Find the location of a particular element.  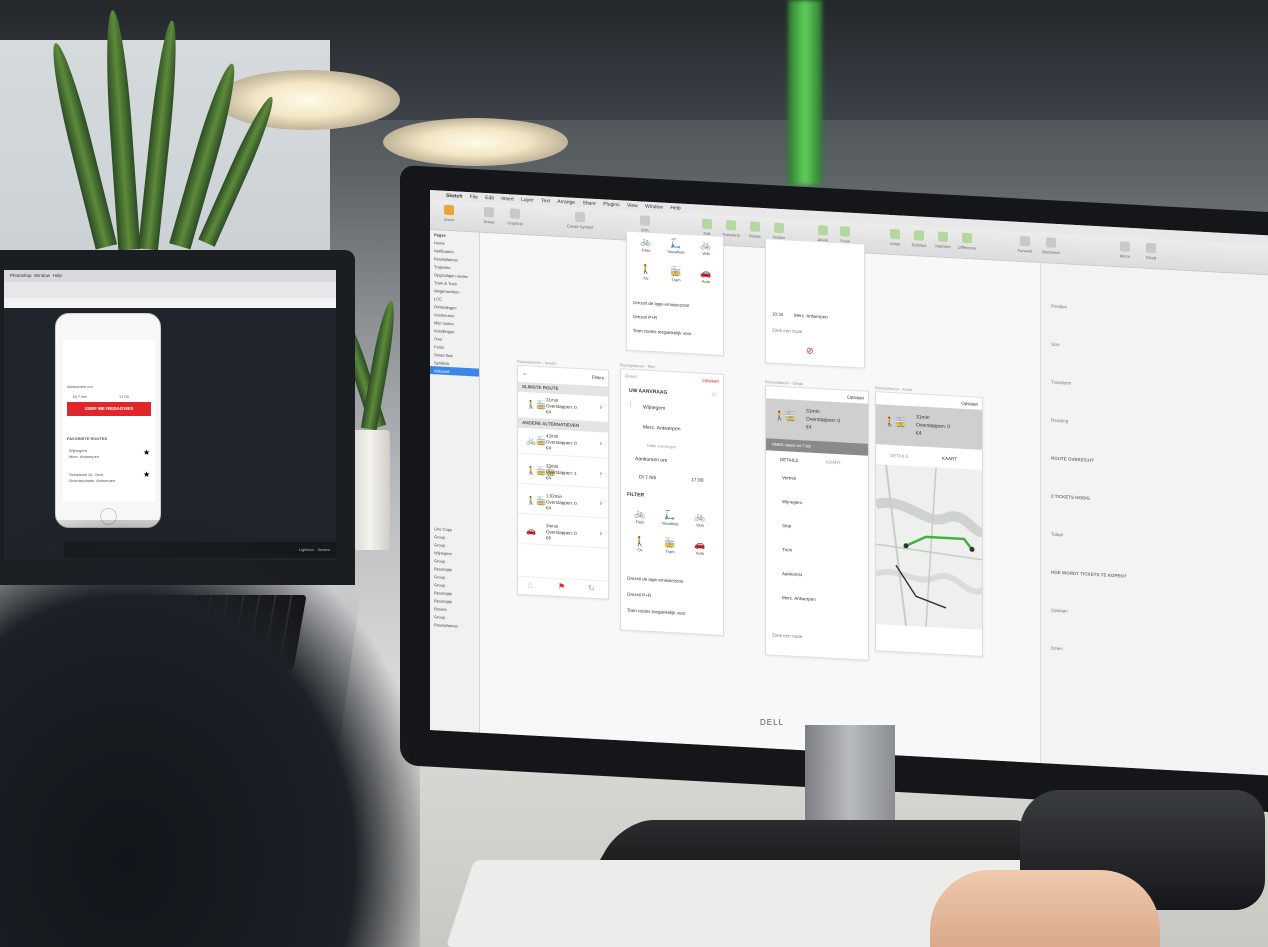

refresh-icon: ↻ is located at coordinates (591, 588).